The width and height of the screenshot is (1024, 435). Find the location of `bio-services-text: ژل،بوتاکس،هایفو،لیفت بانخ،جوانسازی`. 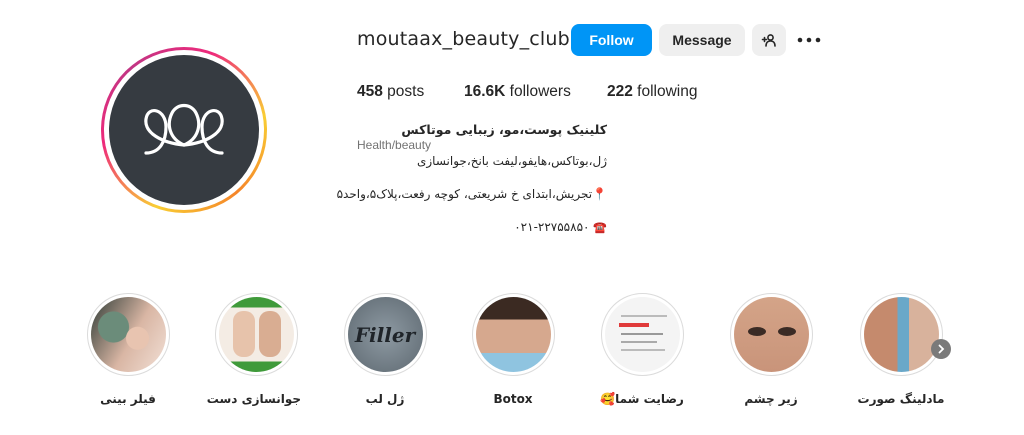

bio-services-text: ژل،بوتاکس،هایفو،لیفت بانخ،جوانسازی is located at coordinates (511, 161).